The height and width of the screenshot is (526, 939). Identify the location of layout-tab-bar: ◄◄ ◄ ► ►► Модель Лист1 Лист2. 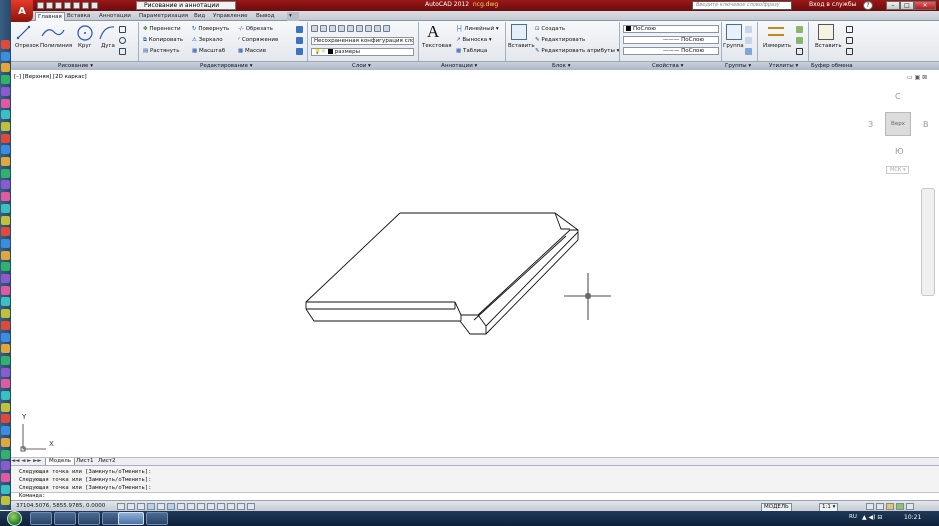
(475, 461).